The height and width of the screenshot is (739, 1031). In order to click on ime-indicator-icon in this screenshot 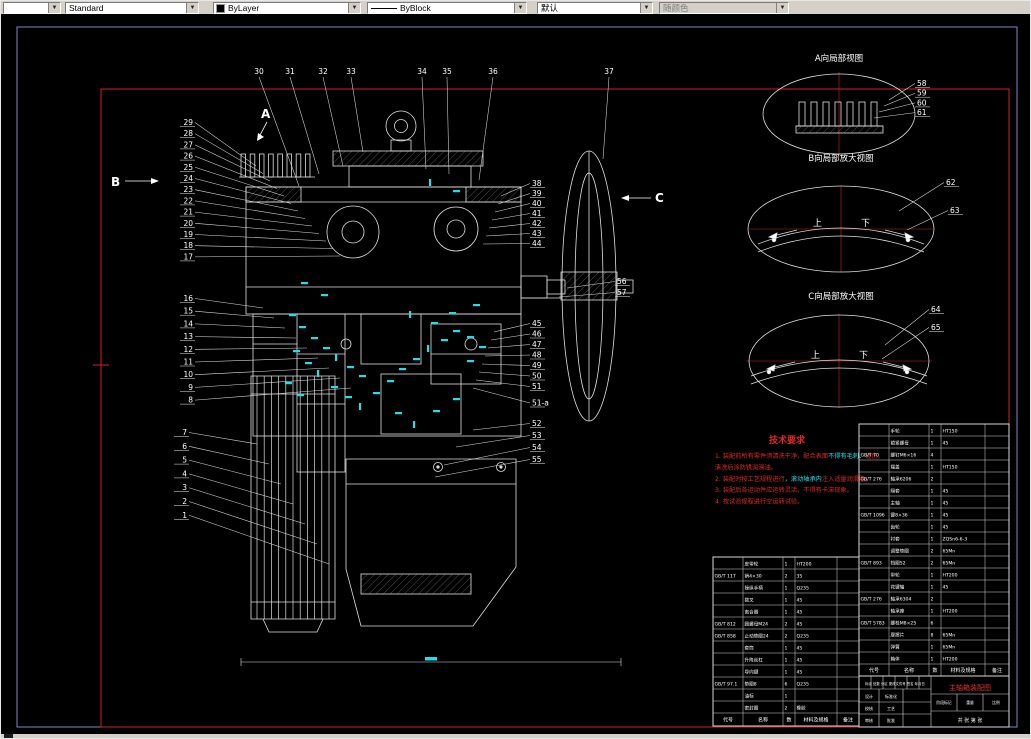, I will do `click(8, 736)`.